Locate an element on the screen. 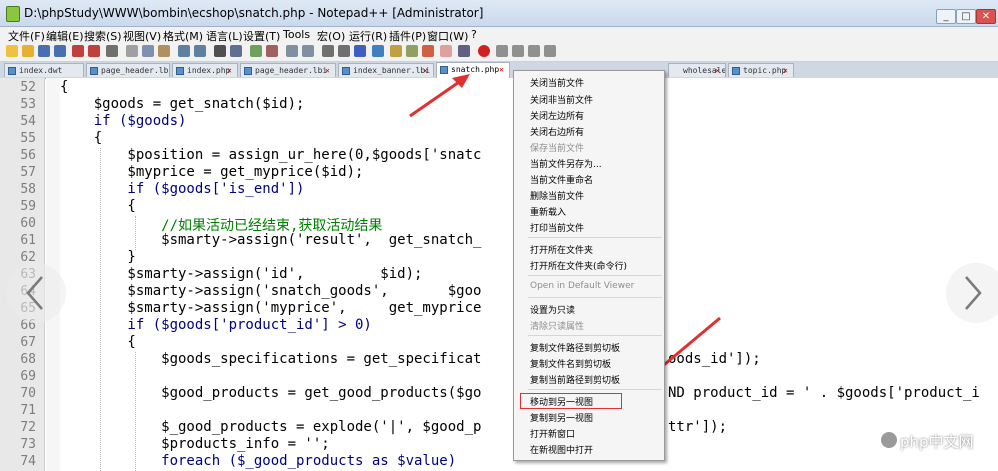 This screenshot has width=998, height=471. menu-copy-filename: 复制文件名到剪切板 is located at coordinates (570, 363).